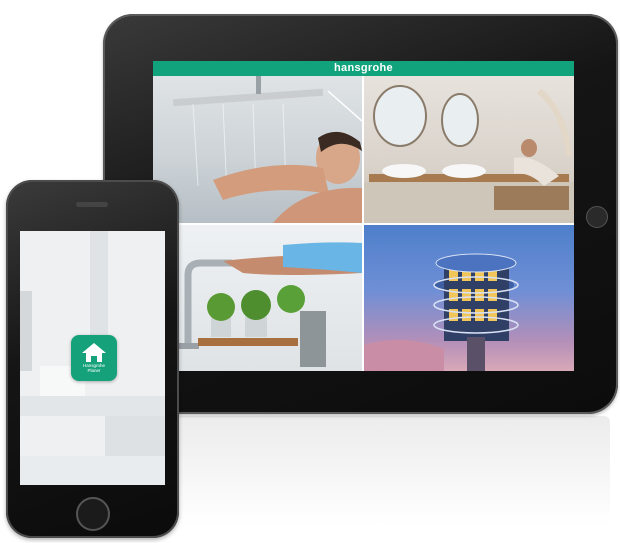  I want to click on tablet-home-button, so click(597, 217).